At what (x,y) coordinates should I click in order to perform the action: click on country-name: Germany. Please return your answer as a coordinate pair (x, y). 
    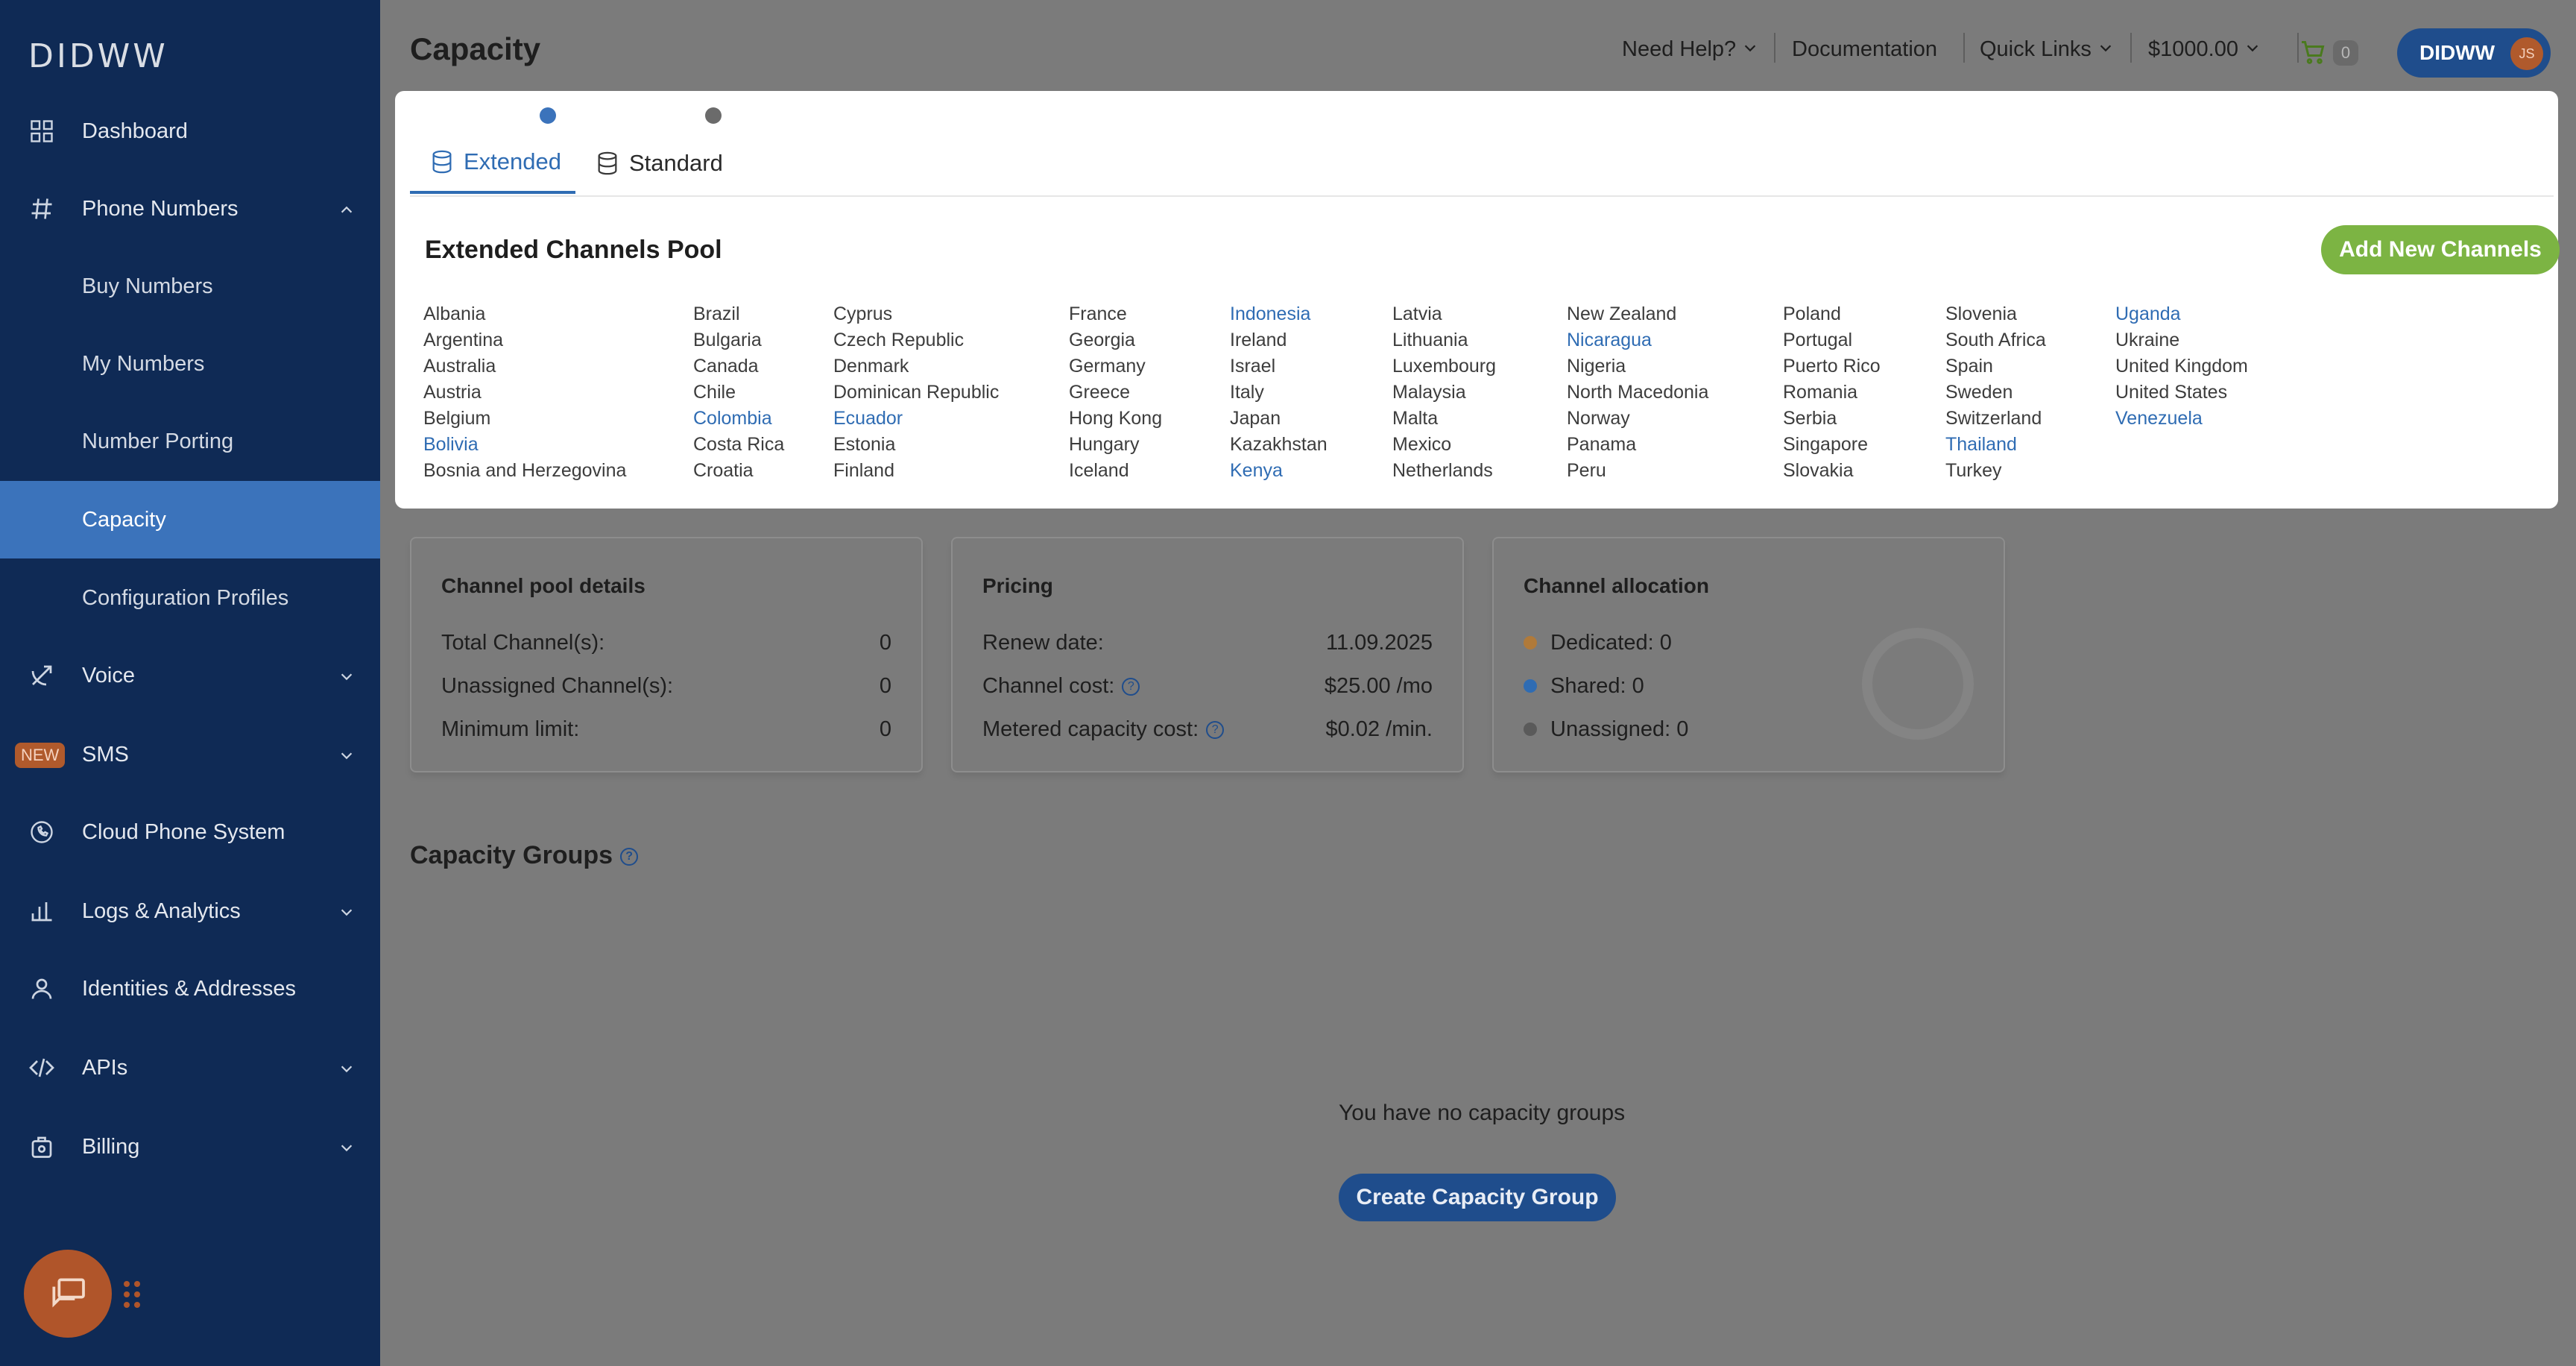
    Looking at the image, I should click on (1107, 366).